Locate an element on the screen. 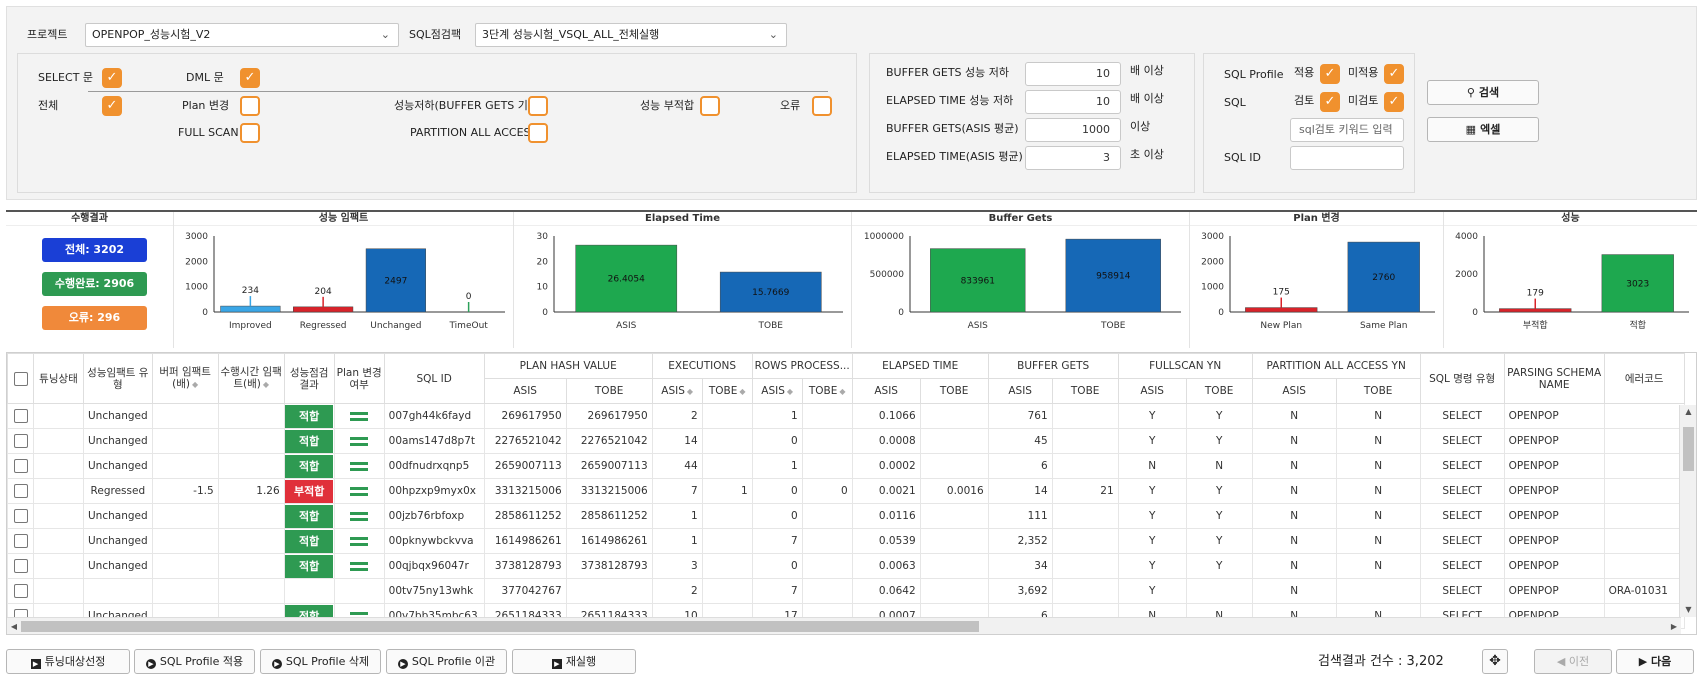 The width and height of the screenshot is (1703, 678). col-plan: Plan 변경여부 is located at coordinates (359, 378).